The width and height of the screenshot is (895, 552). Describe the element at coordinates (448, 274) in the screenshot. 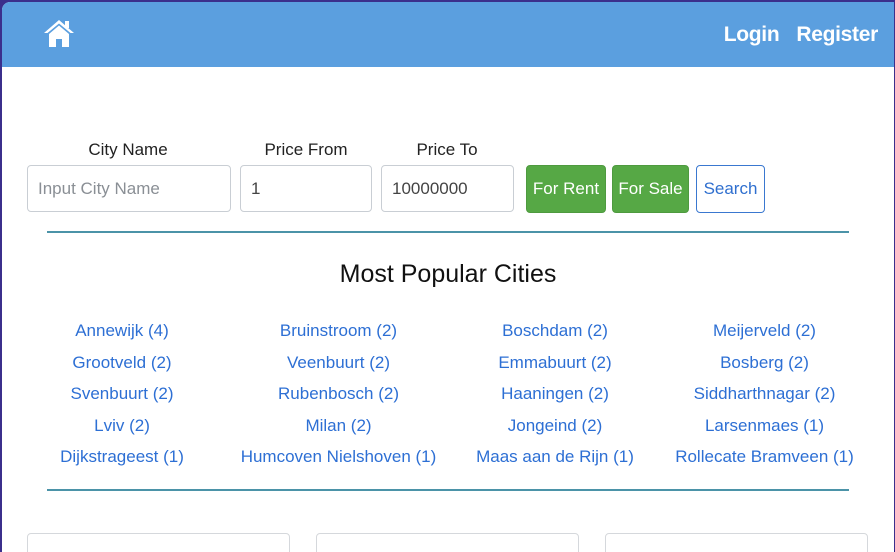

I see `popular-cities-title: Most Popular Cities` at that location.